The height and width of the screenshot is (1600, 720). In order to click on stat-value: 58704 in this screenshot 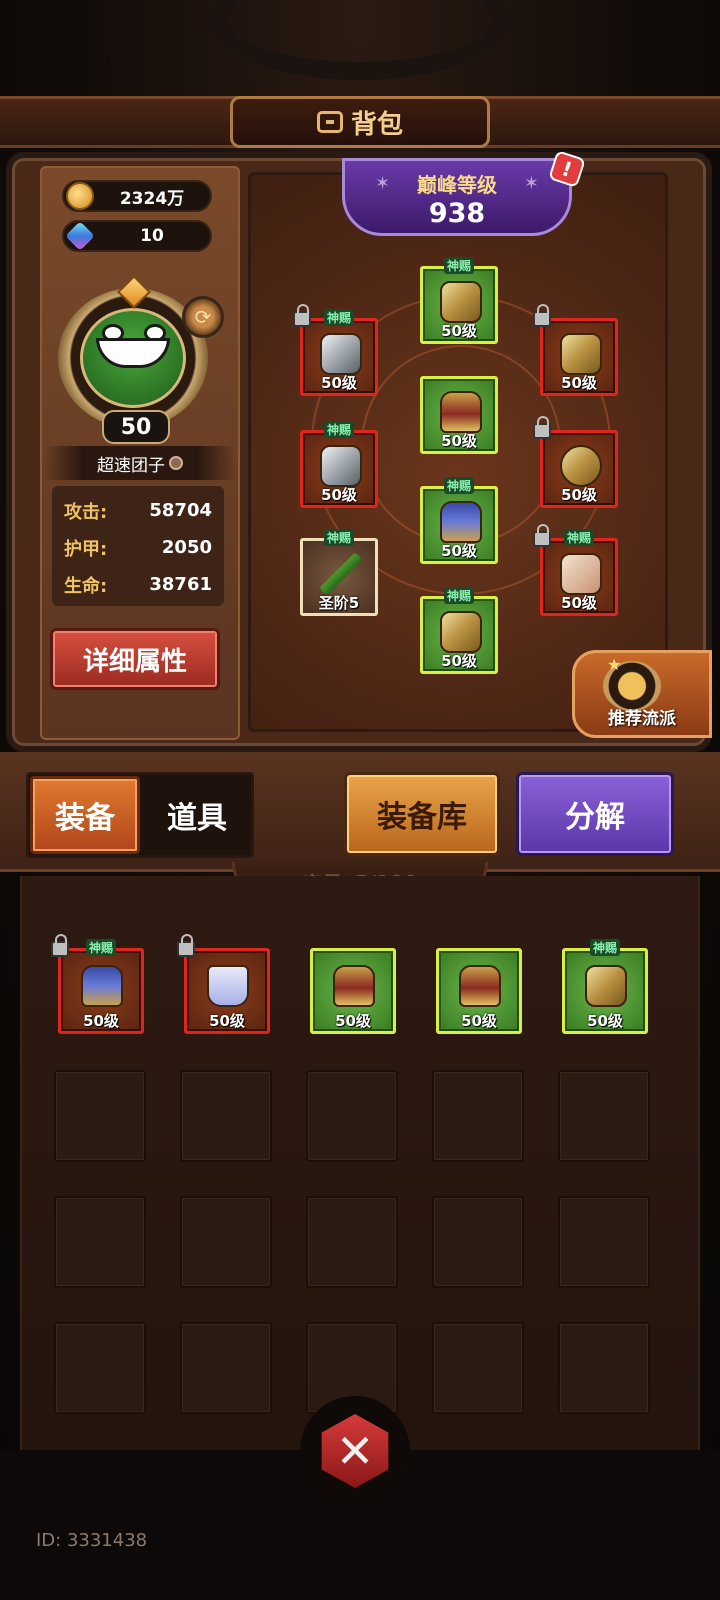, I will do `click(180, 510)`.